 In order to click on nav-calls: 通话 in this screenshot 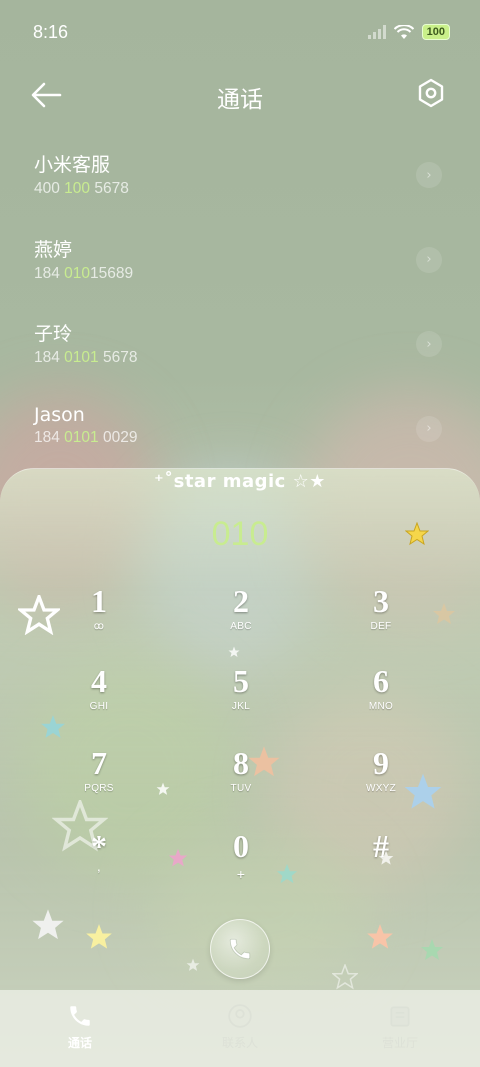, I will do `click(80, 1028)`.